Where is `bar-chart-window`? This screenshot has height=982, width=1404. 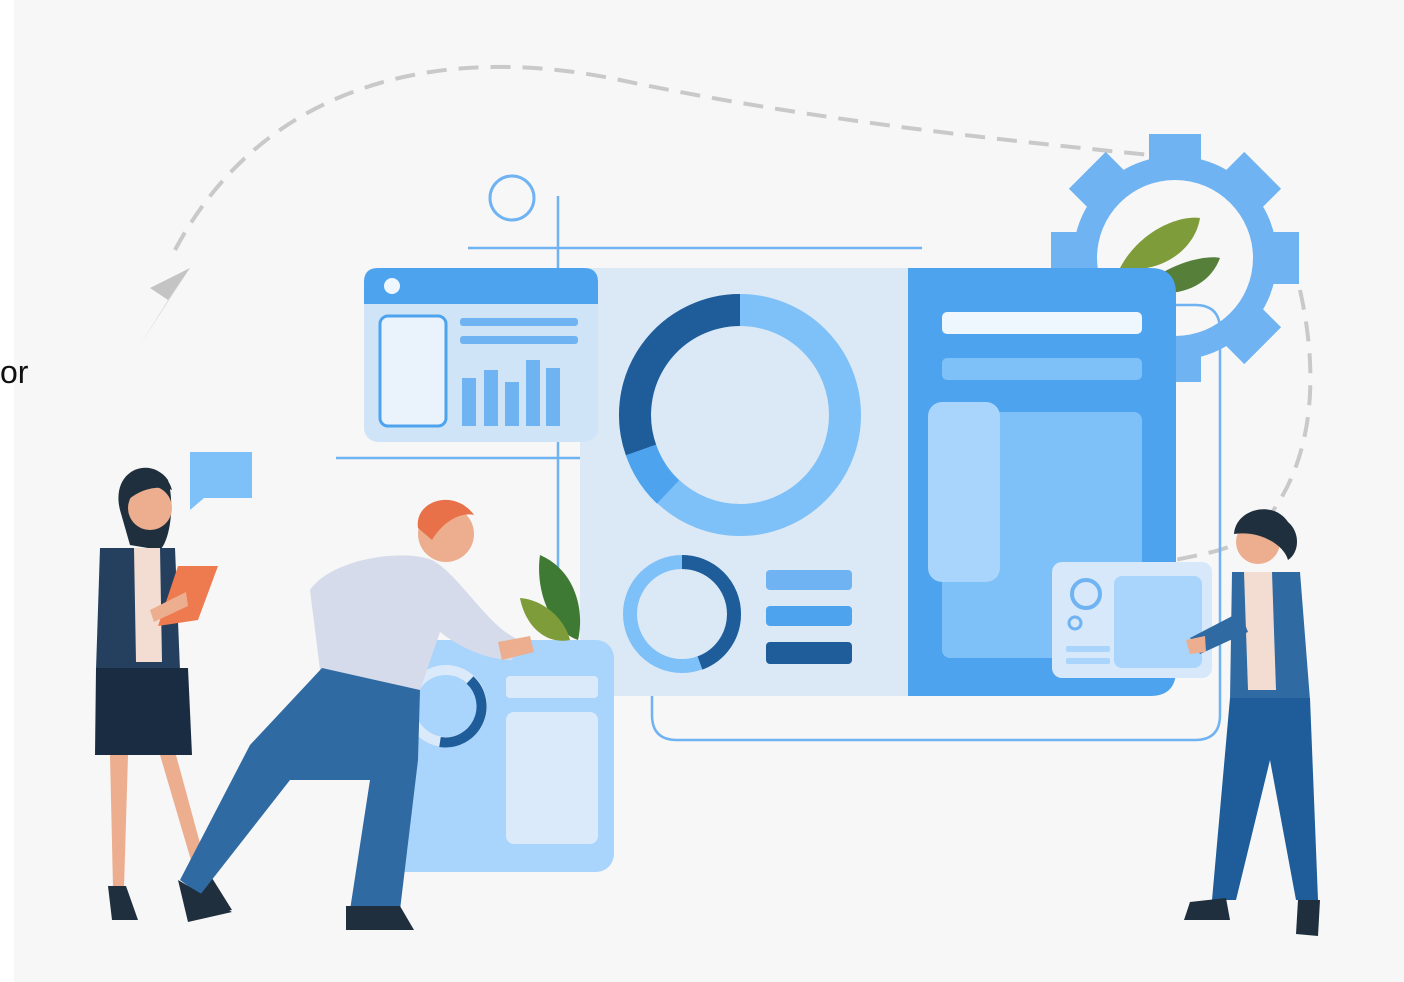 bar-chart-window is located at coordinates (481, 355).